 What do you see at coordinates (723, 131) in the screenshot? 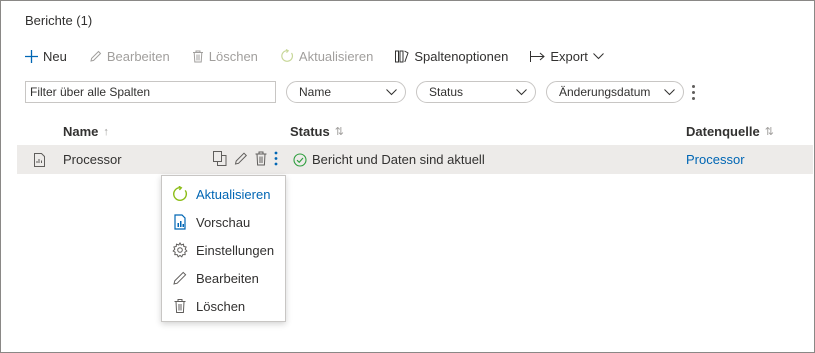
I see `column-header-source-label: Datenquelle` at bounding box center [723, 131].